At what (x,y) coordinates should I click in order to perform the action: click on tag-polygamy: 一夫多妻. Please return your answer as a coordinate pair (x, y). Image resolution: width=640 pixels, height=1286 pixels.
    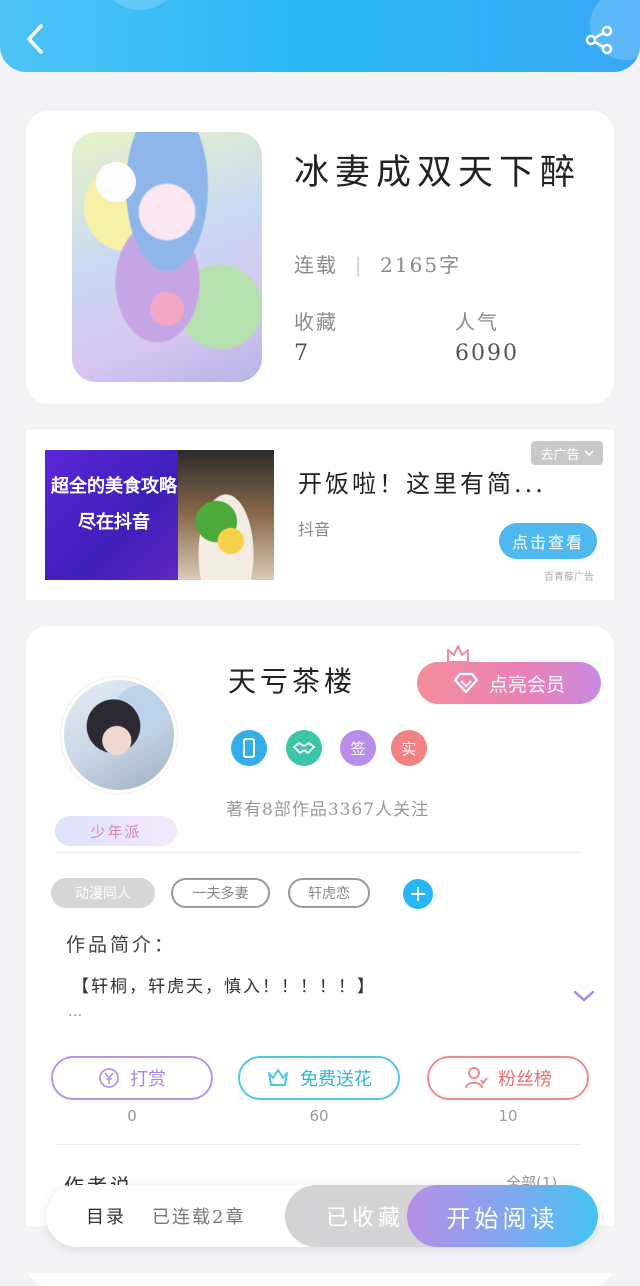
    Looking at the image, I should click on (220, 893).